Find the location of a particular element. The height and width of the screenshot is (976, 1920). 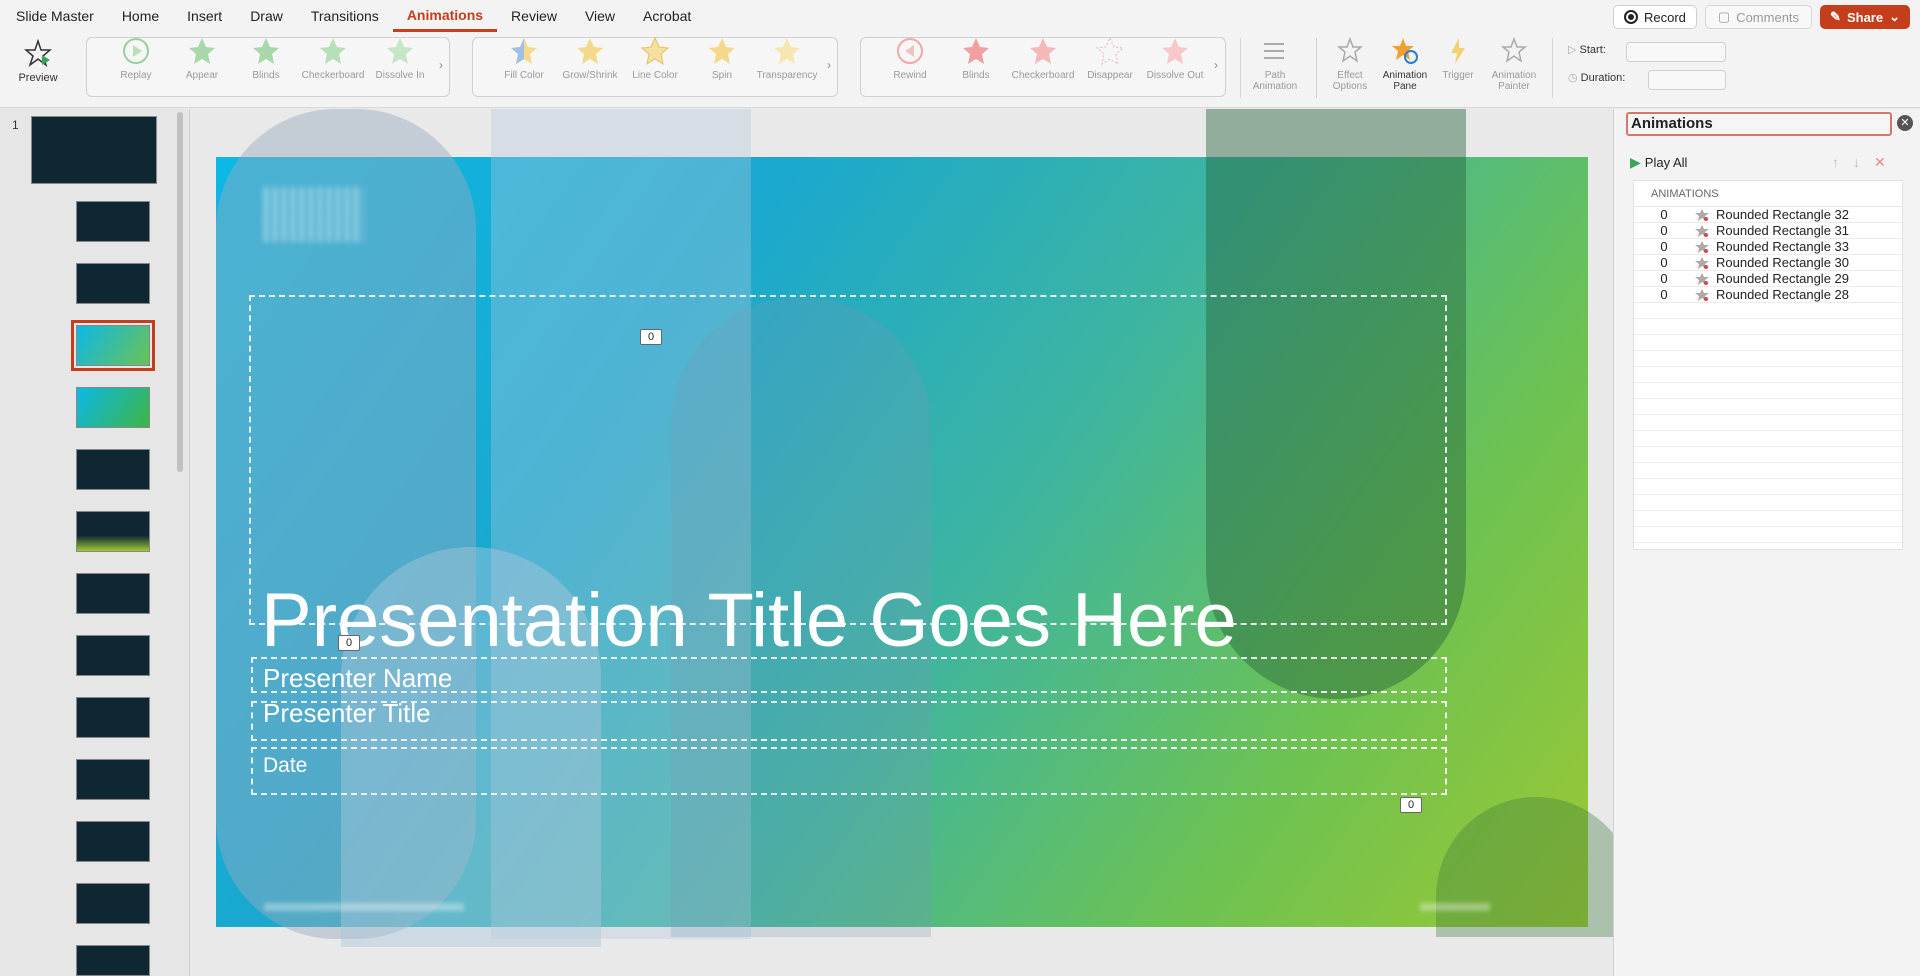

animation-pane-button: Animation Pane is located at coordinates (1405, 64).